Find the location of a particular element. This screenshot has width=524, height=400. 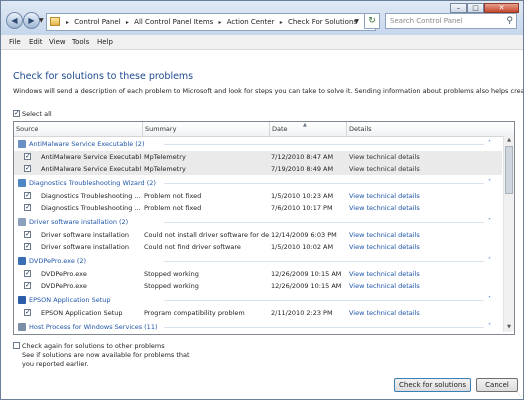

back-button: ◀ is located at coordinates (14, 20).